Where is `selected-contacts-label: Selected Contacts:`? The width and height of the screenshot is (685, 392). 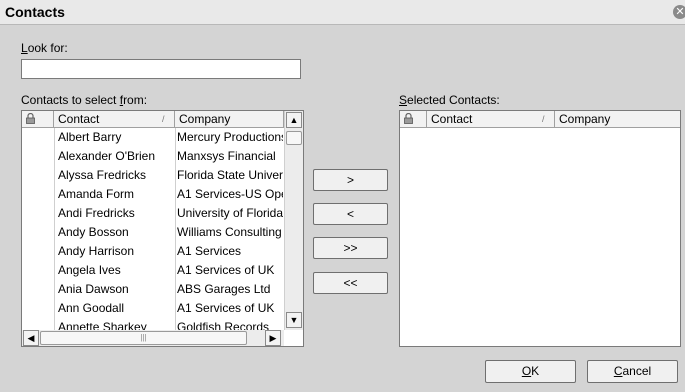
selected-contacts-label: Selected Contacts: is located at coordinates (449, 100).